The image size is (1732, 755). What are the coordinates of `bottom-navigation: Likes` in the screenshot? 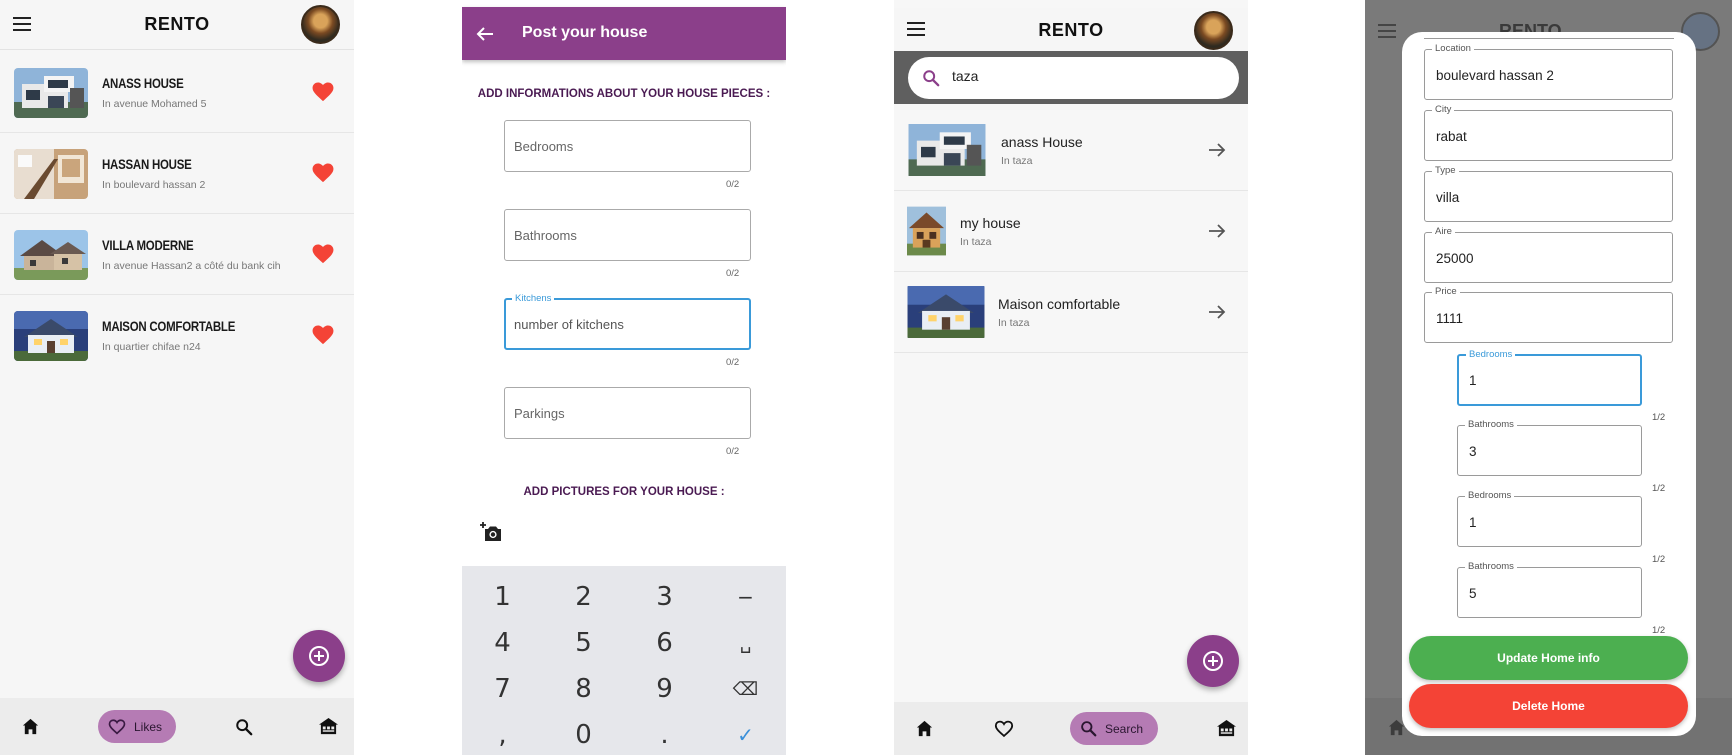 It's located at (177, 726).